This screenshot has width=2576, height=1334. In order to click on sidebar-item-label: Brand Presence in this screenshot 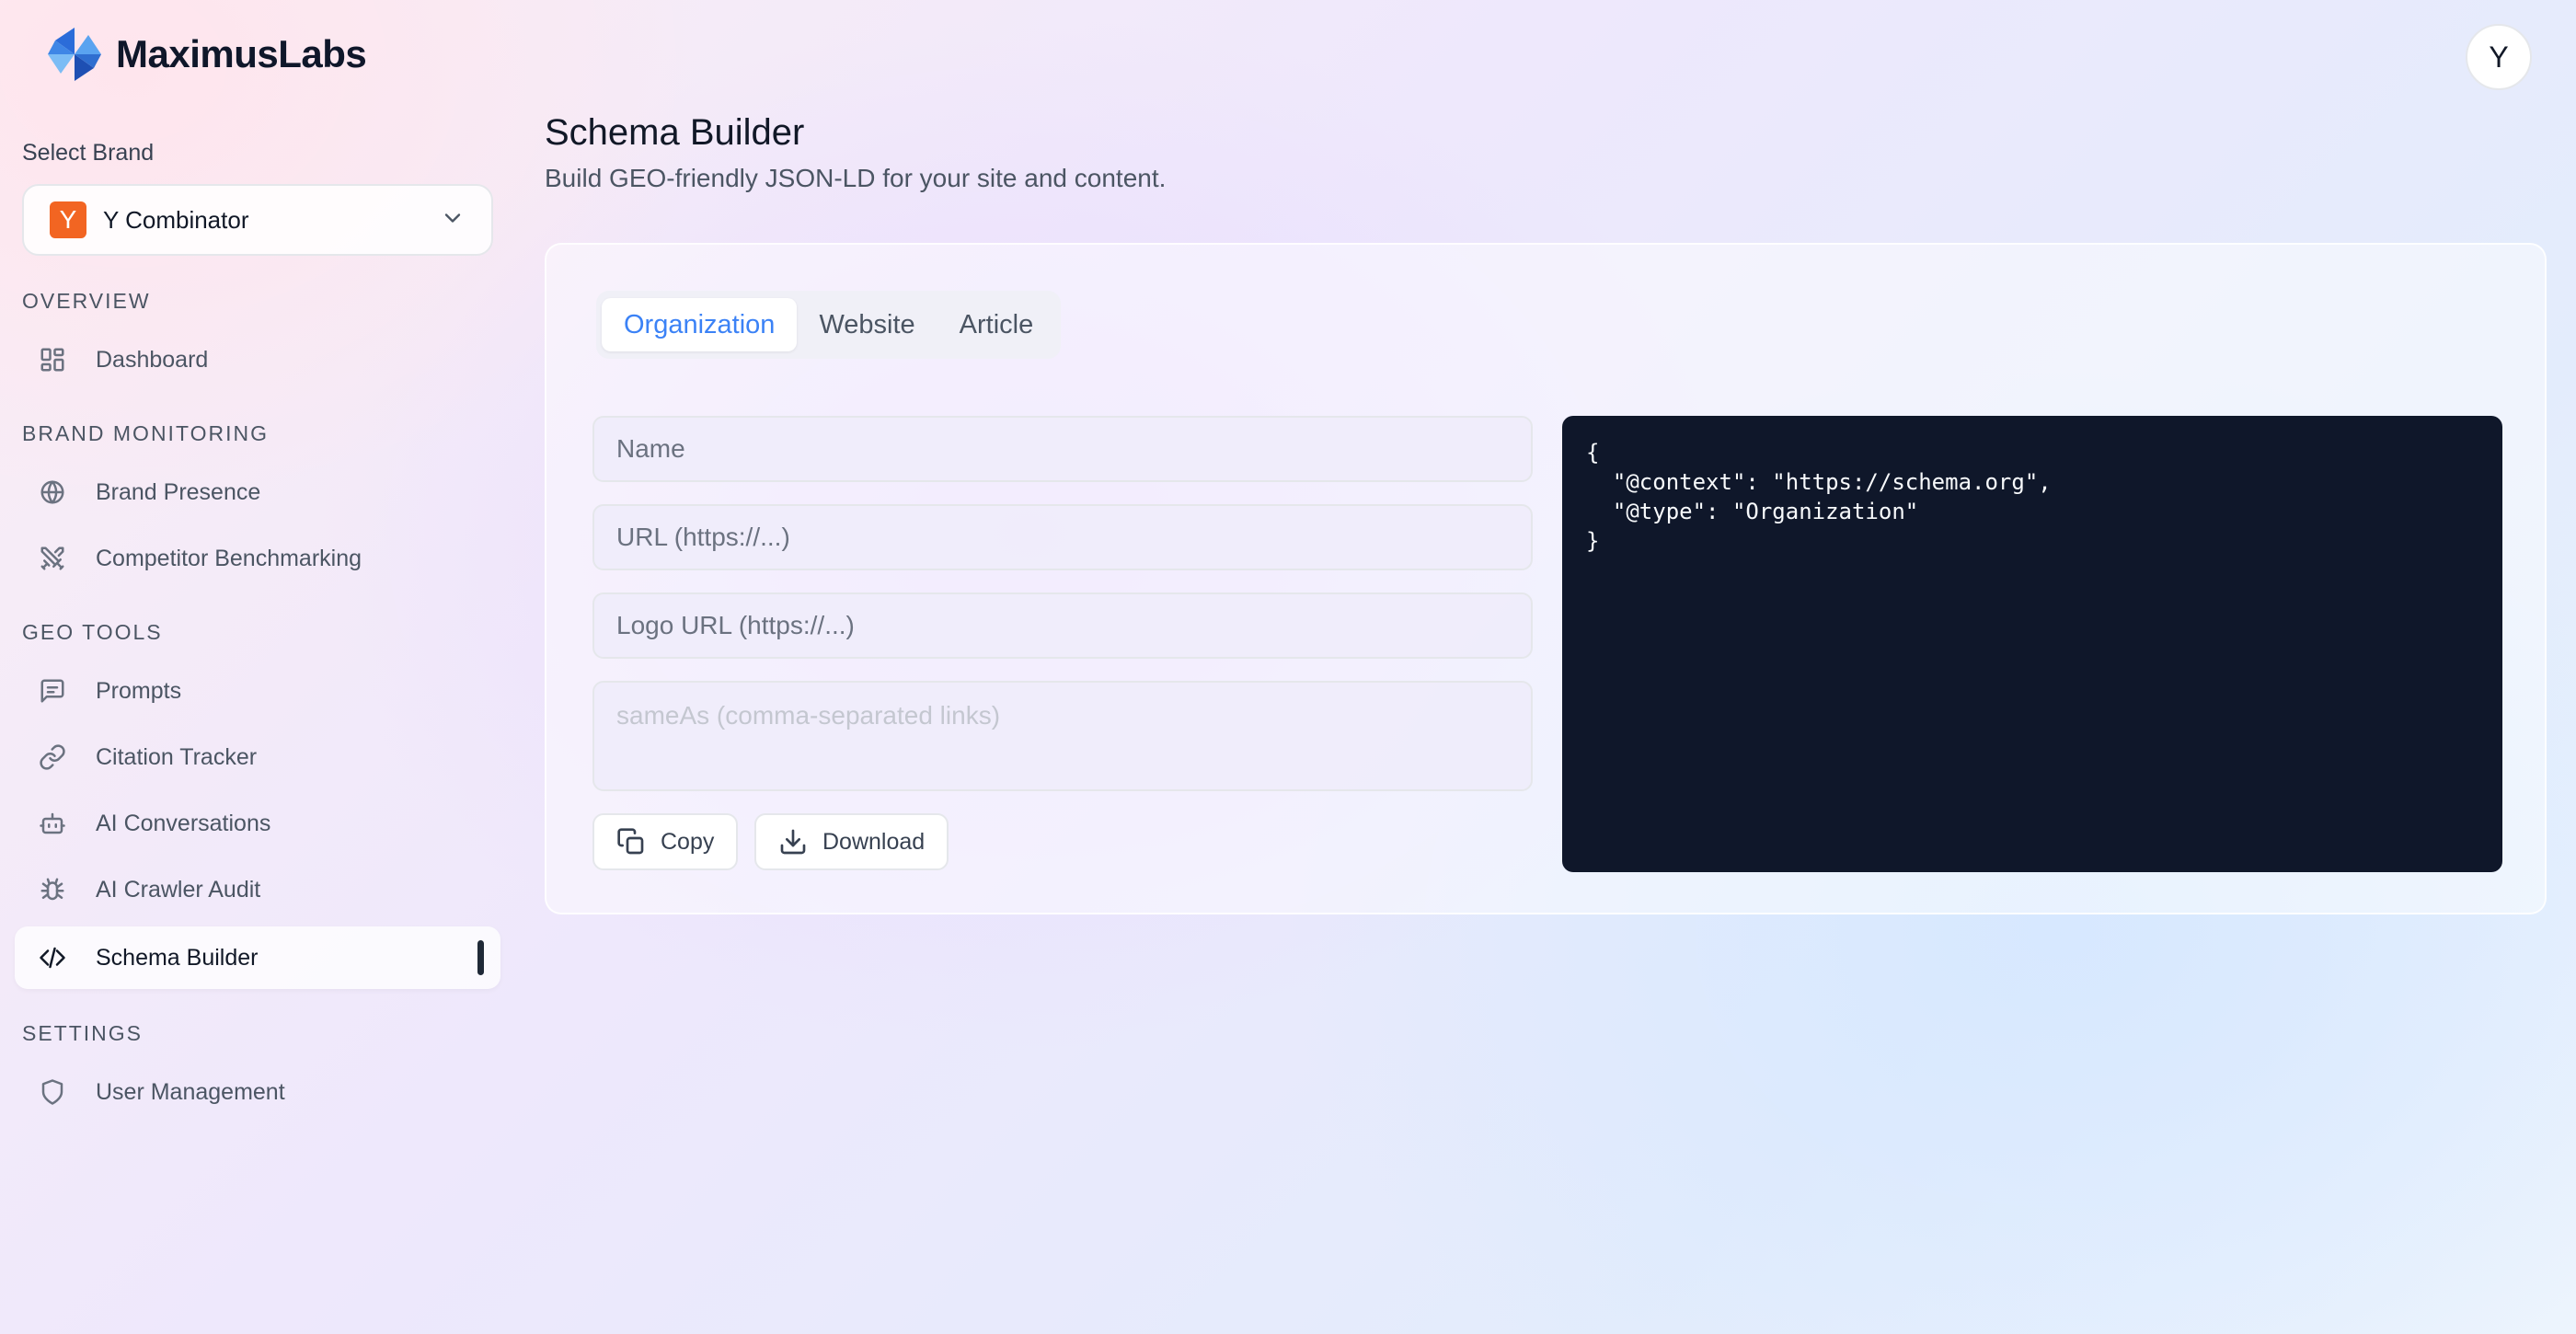, I will do `click(178, 492)`.